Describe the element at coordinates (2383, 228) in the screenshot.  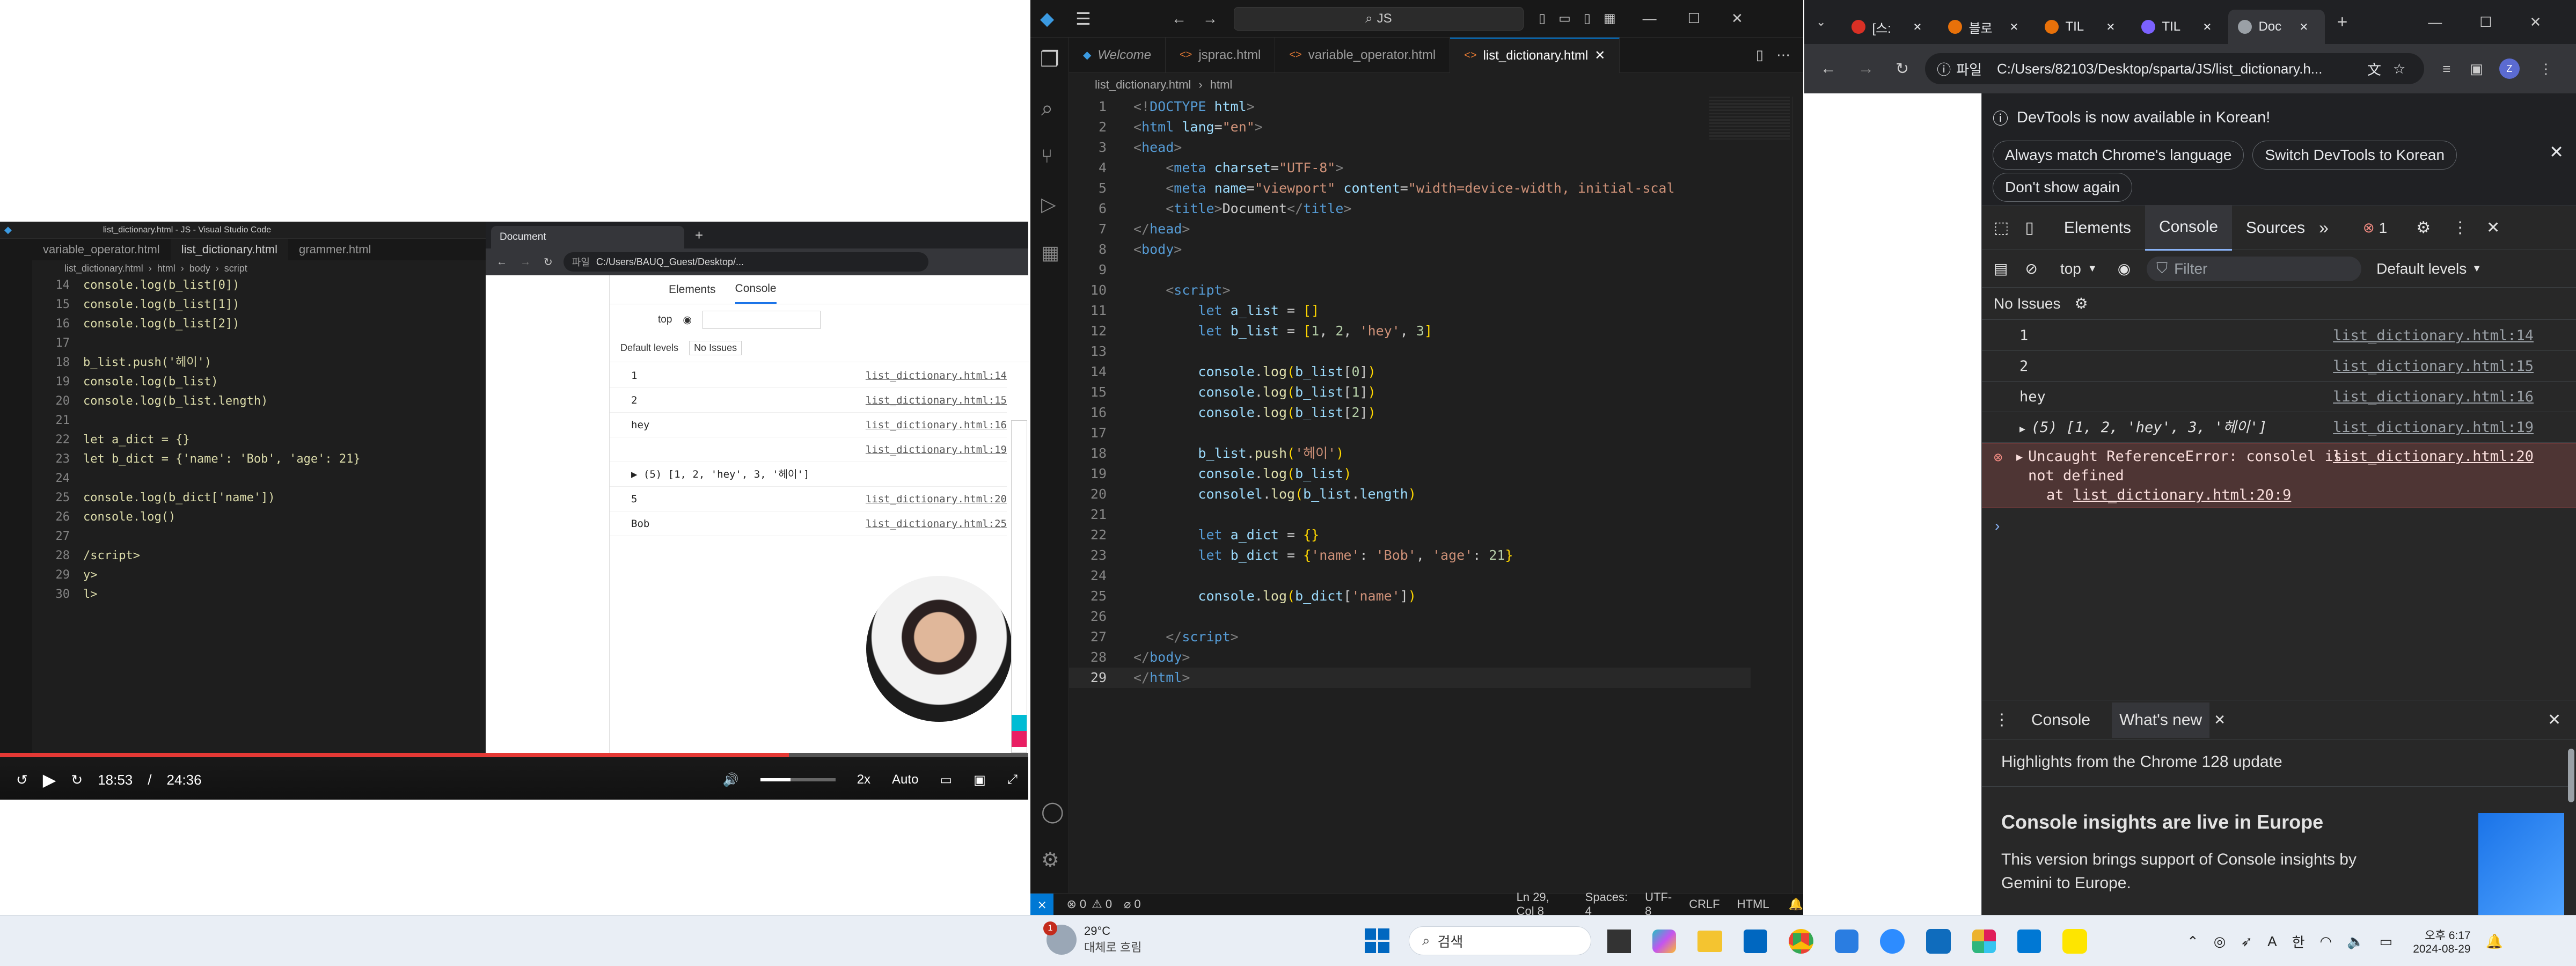
I see `error-count: 1` at that location.